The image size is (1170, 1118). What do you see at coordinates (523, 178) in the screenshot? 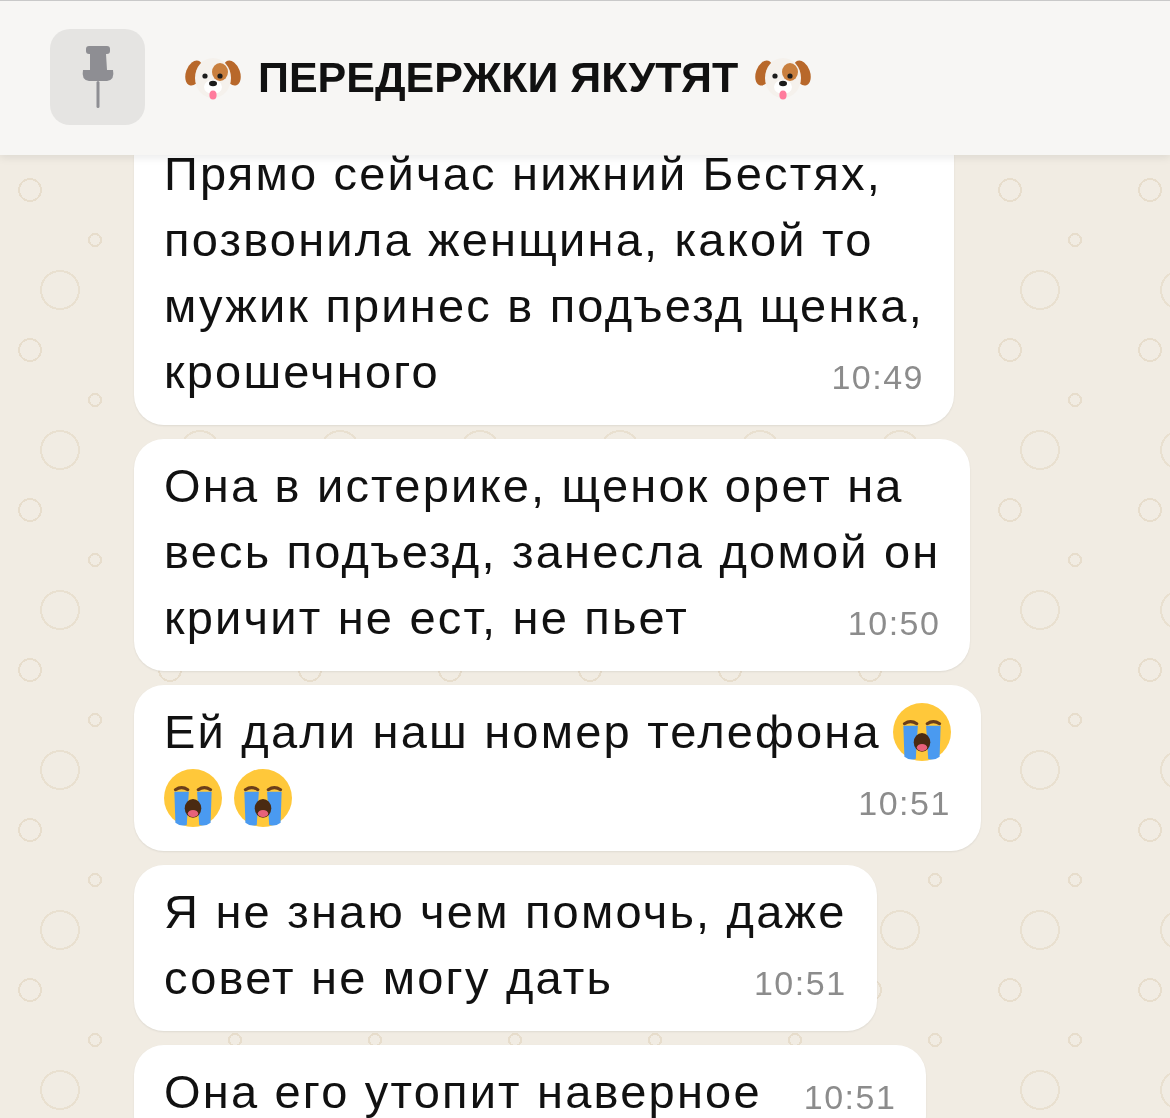
I see `message-text: Прямо сейчас нижний Бестях,` at bounding box center [523, 178].